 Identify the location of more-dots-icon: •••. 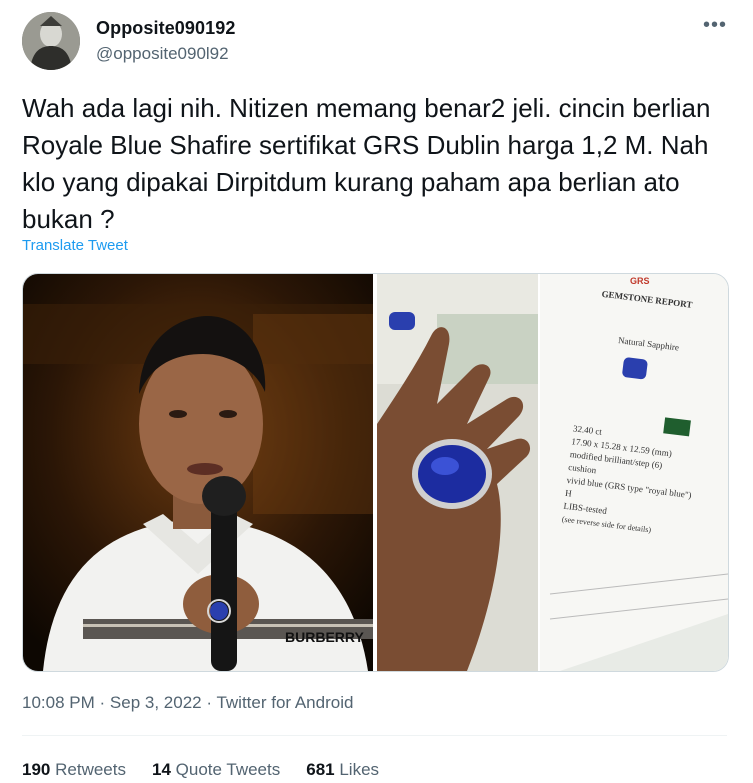
(715, 25).